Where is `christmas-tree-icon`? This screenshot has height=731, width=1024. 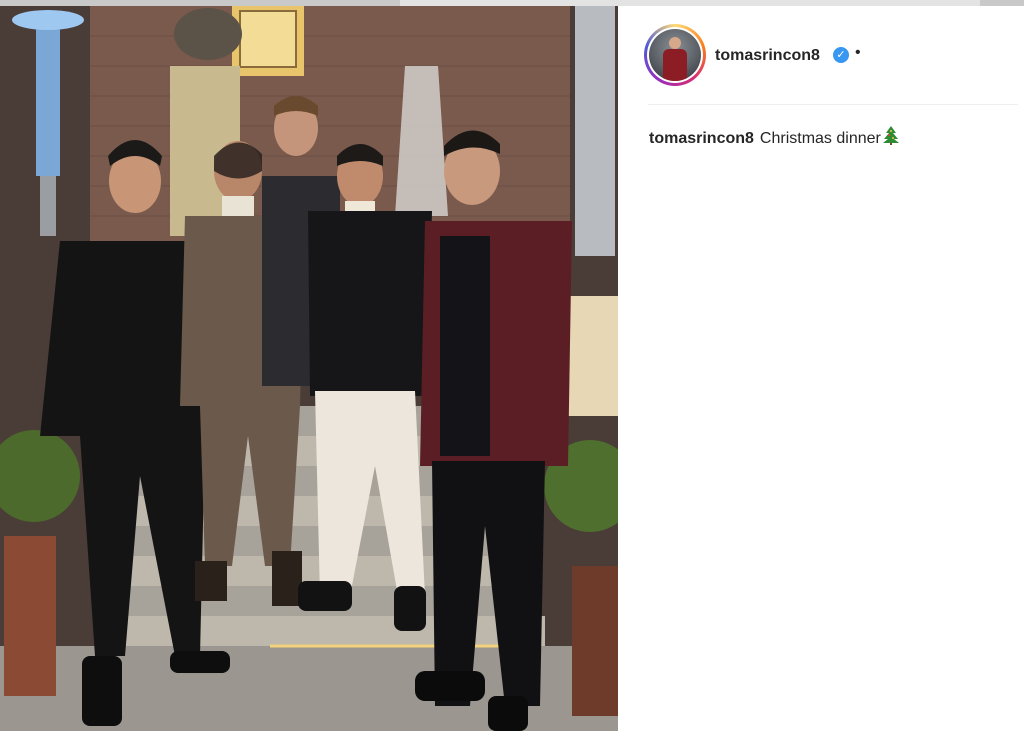
christmas-tree-icon is located at coordinates (890, 137).